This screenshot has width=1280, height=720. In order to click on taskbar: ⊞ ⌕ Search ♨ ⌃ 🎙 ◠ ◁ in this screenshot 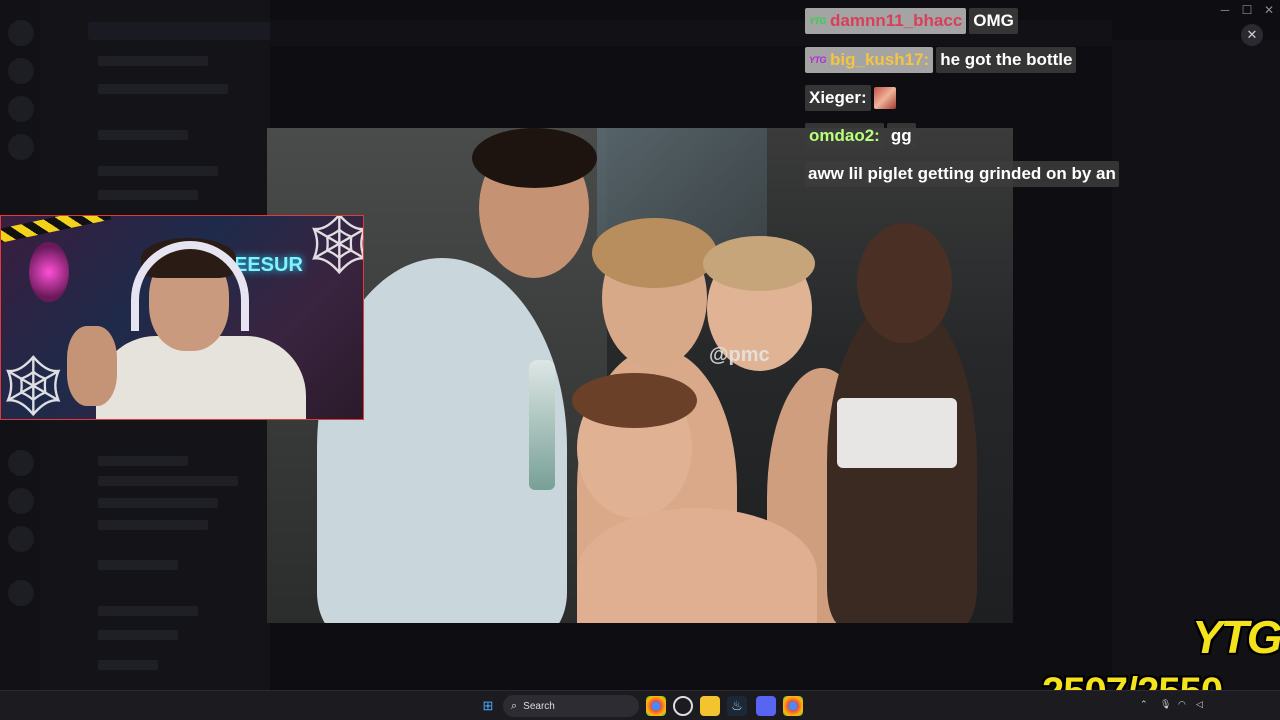, I will do `click(640, 705)`.